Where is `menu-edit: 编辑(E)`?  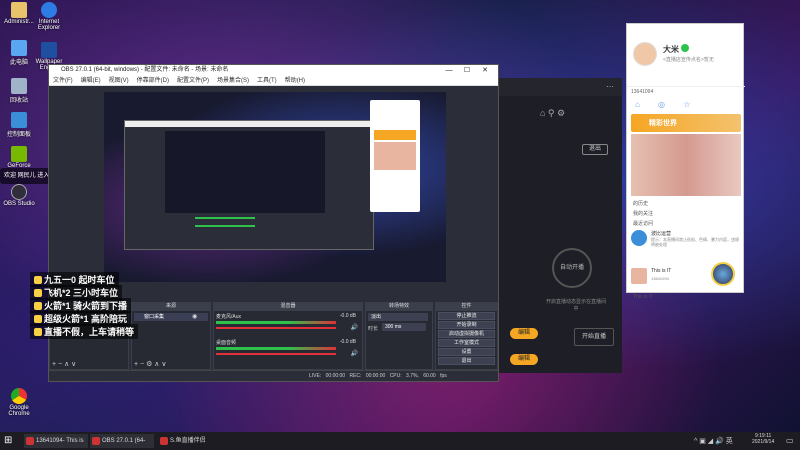 menu-edit: 编辑(E) is located at coordinates (91, 81).